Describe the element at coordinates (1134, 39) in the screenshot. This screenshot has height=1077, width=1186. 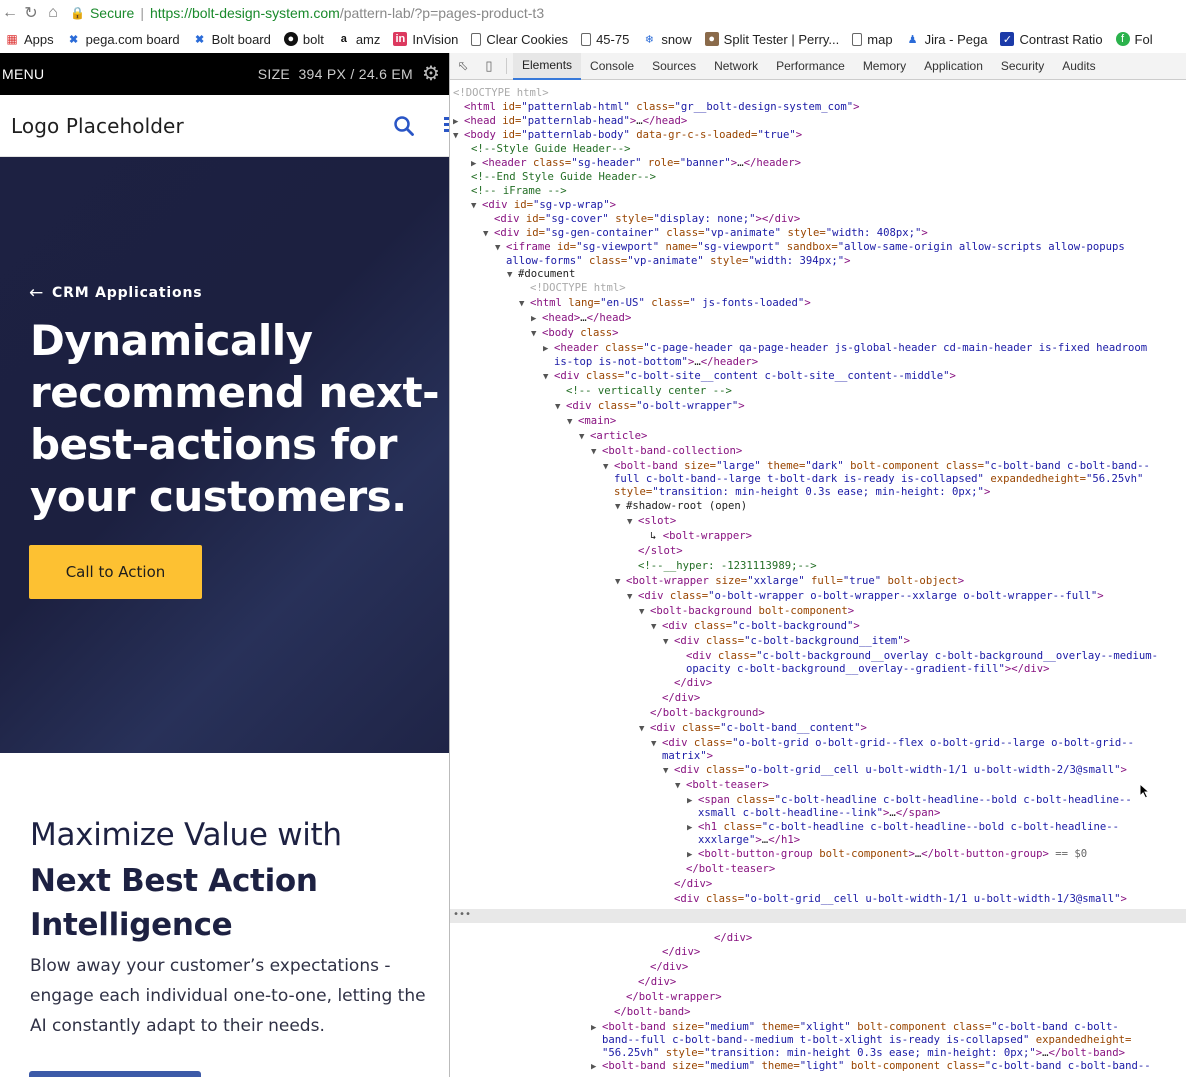
I see `bookmark-fol: f Fol` at that location.